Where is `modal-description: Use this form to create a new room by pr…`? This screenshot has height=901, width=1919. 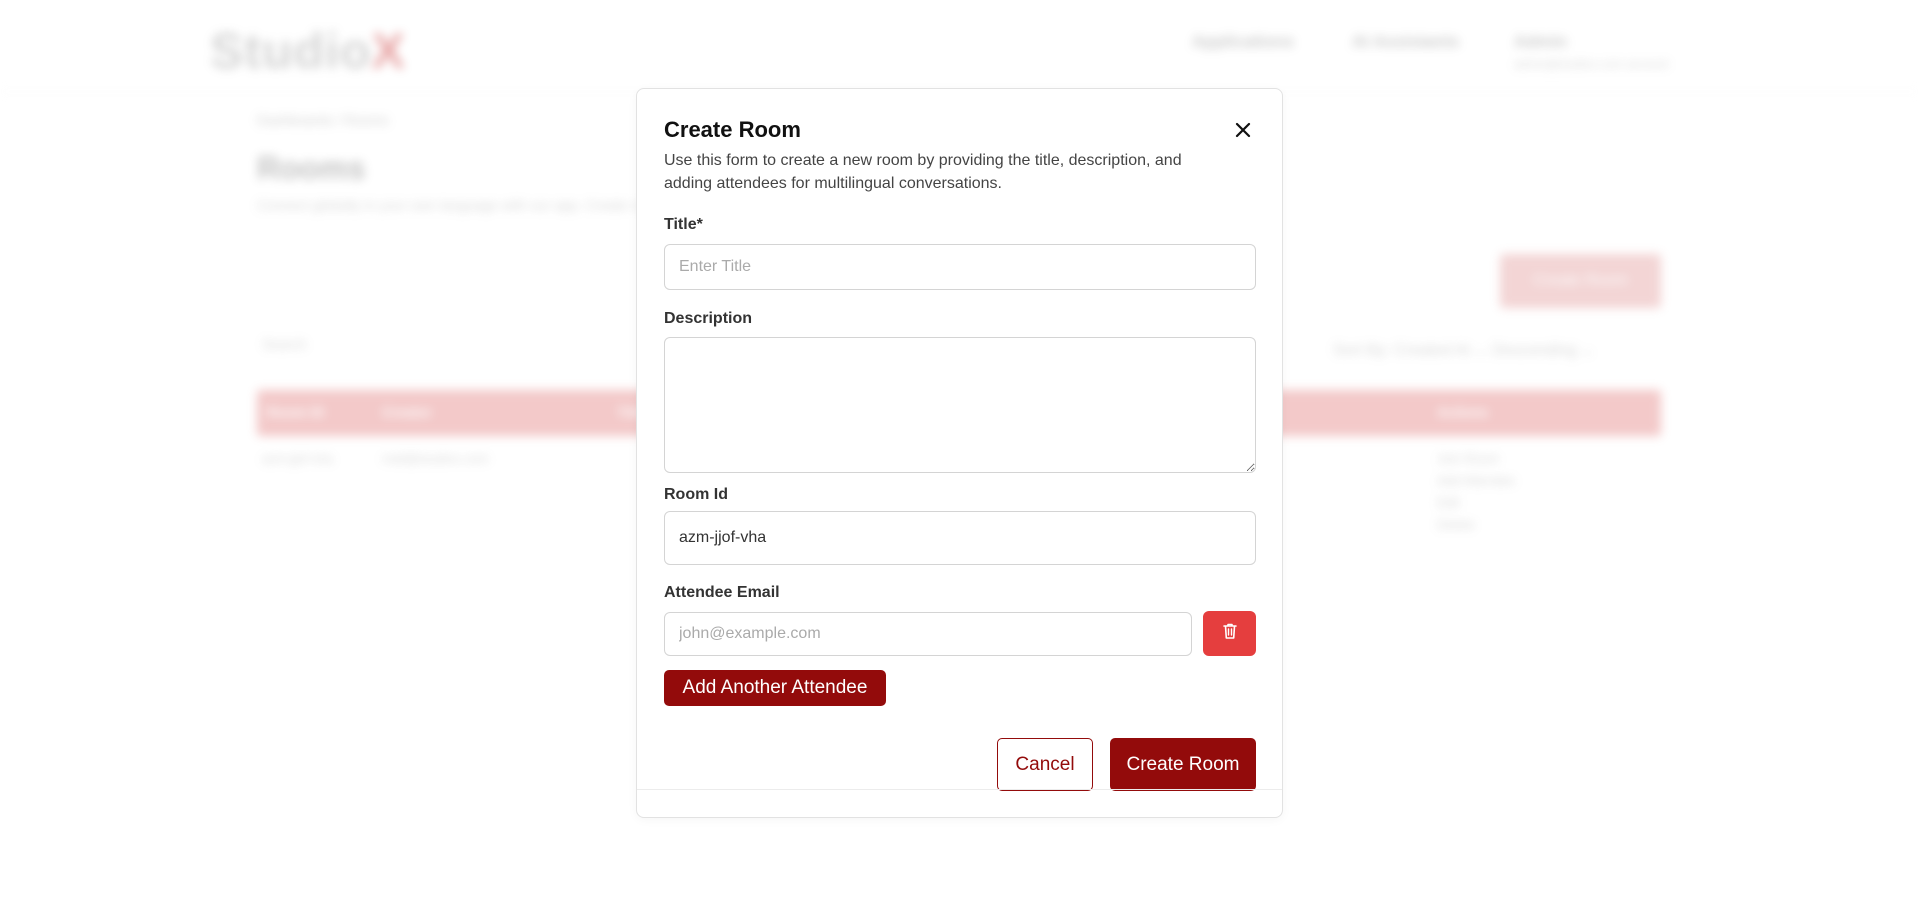
modal-description: Use this form to create a new room by pr… is located at coordinates (923, 172).